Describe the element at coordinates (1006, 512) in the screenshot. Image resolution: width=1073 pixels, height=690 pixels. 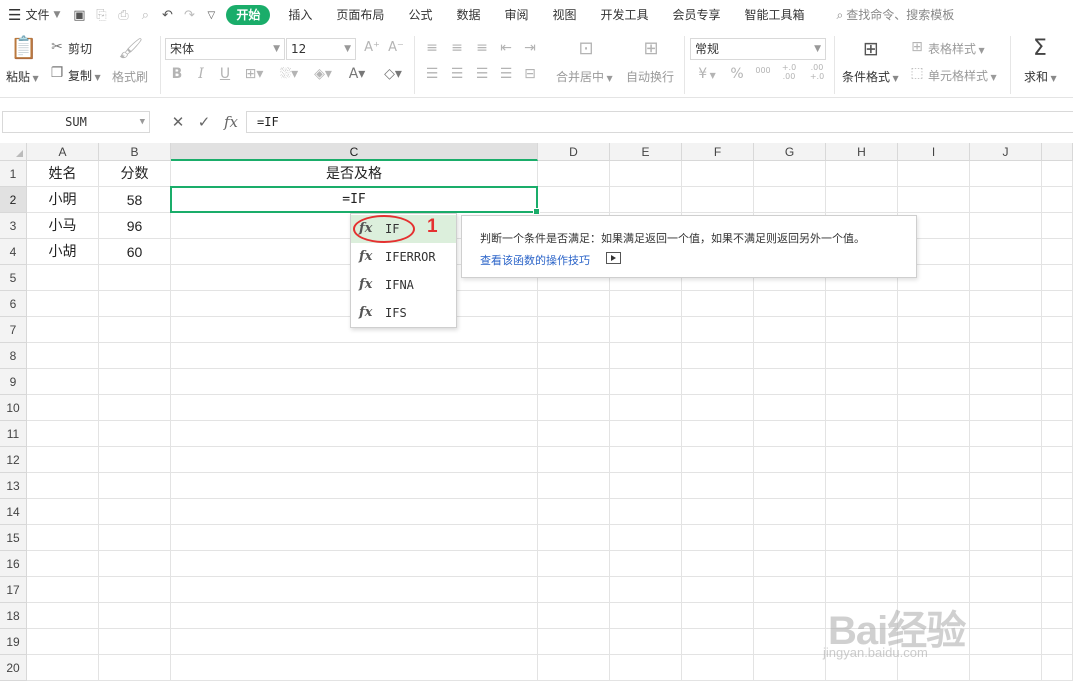
I see `cell-j14` at that location.